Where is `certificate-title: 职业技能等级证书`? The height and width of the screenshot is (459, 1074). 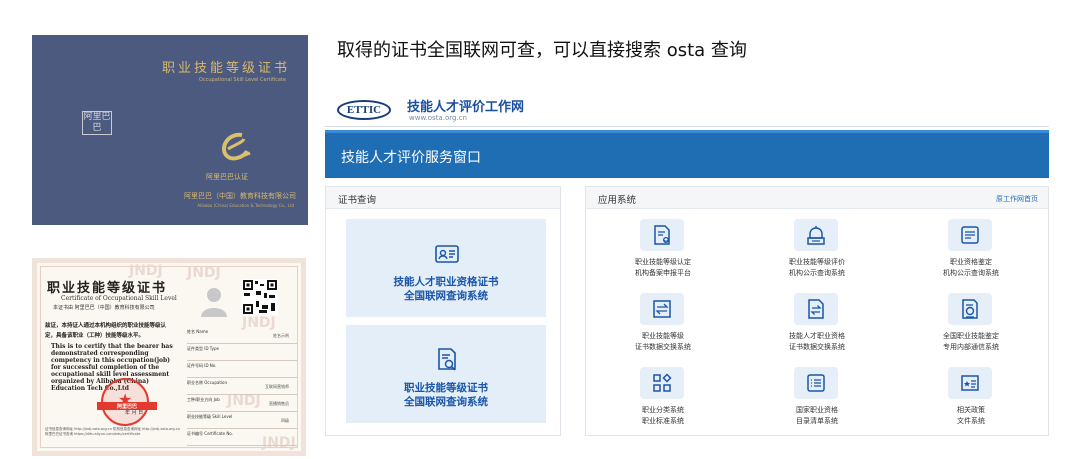
certificate-title: 职业技能等级证书 is located at coordinates (107, 288).